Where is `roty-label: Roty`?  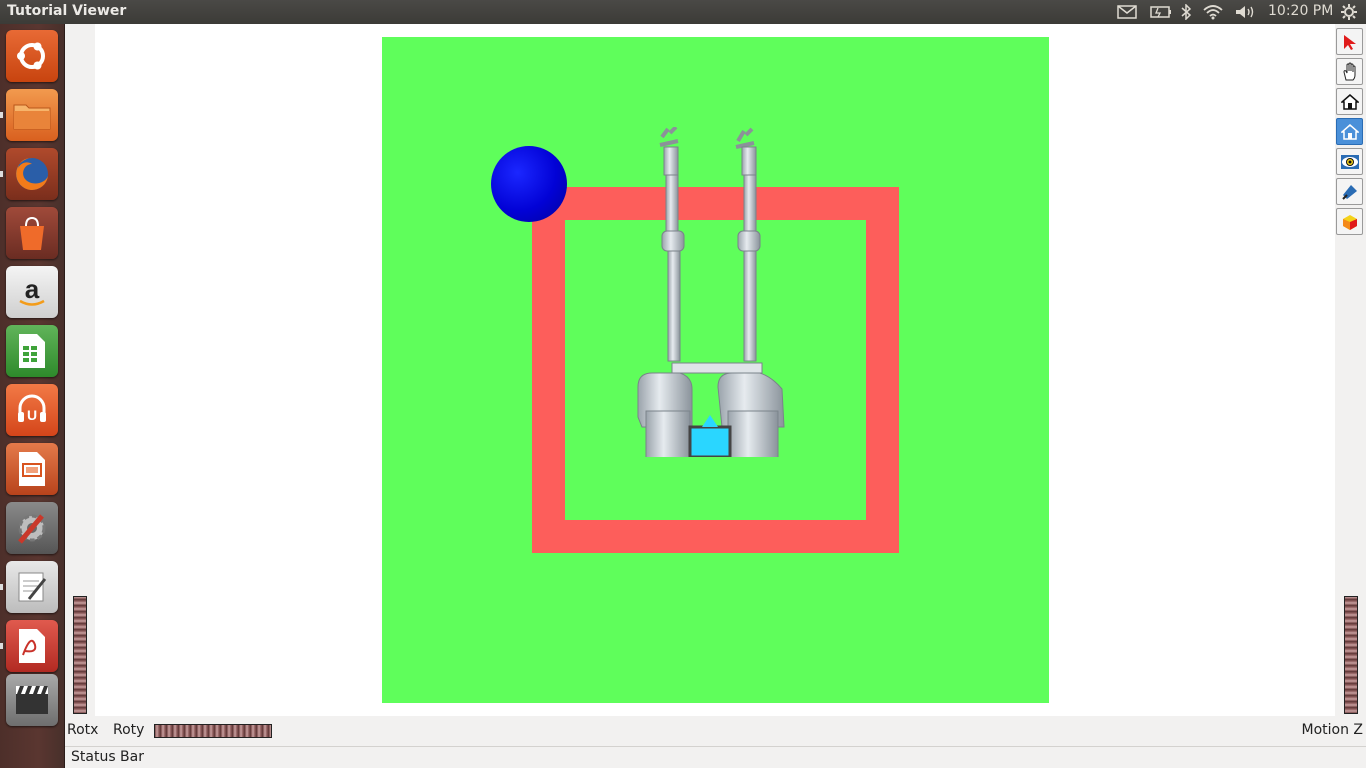 roty-label: Roty is located at coordinates (129, 730).